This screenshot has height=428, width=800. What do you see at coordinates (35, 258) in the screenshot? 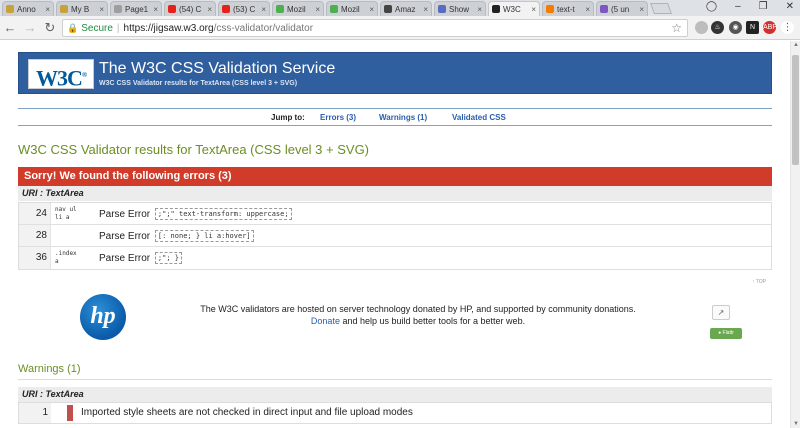
I see `error-line-number: 36` at bounding box center [35, 258].